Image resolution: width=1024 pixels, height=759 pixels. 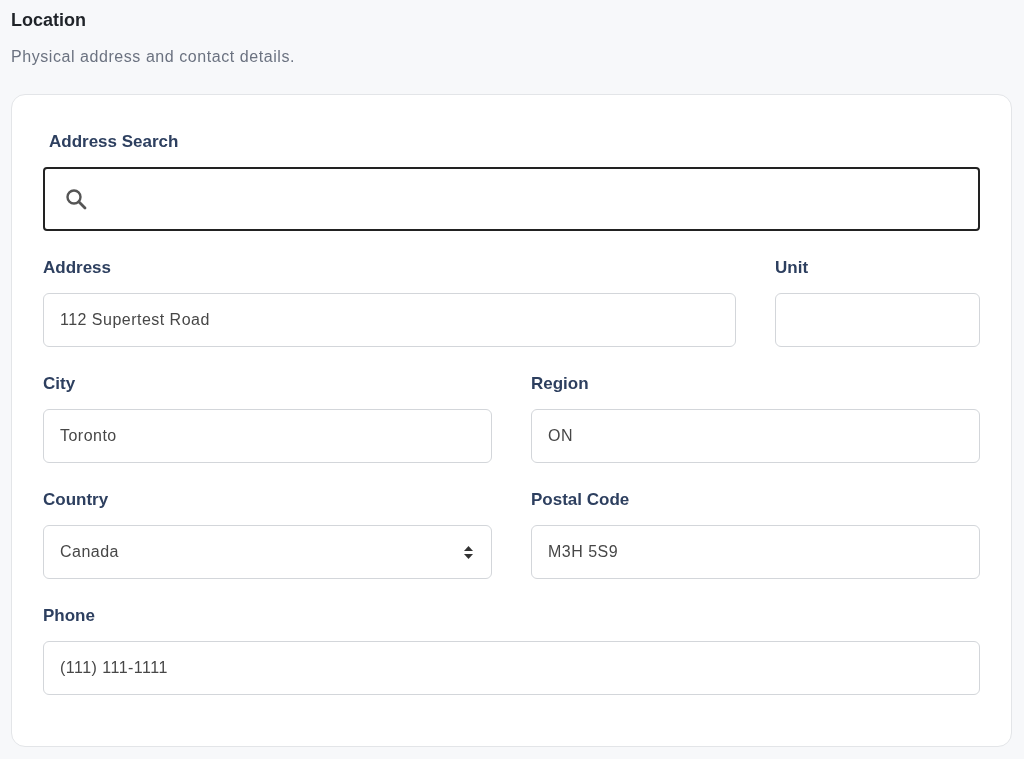 What do you see at coordinates (114, 142) in the screenshot?
I see `field-label: Address Search` at bounding box center [114, 142].